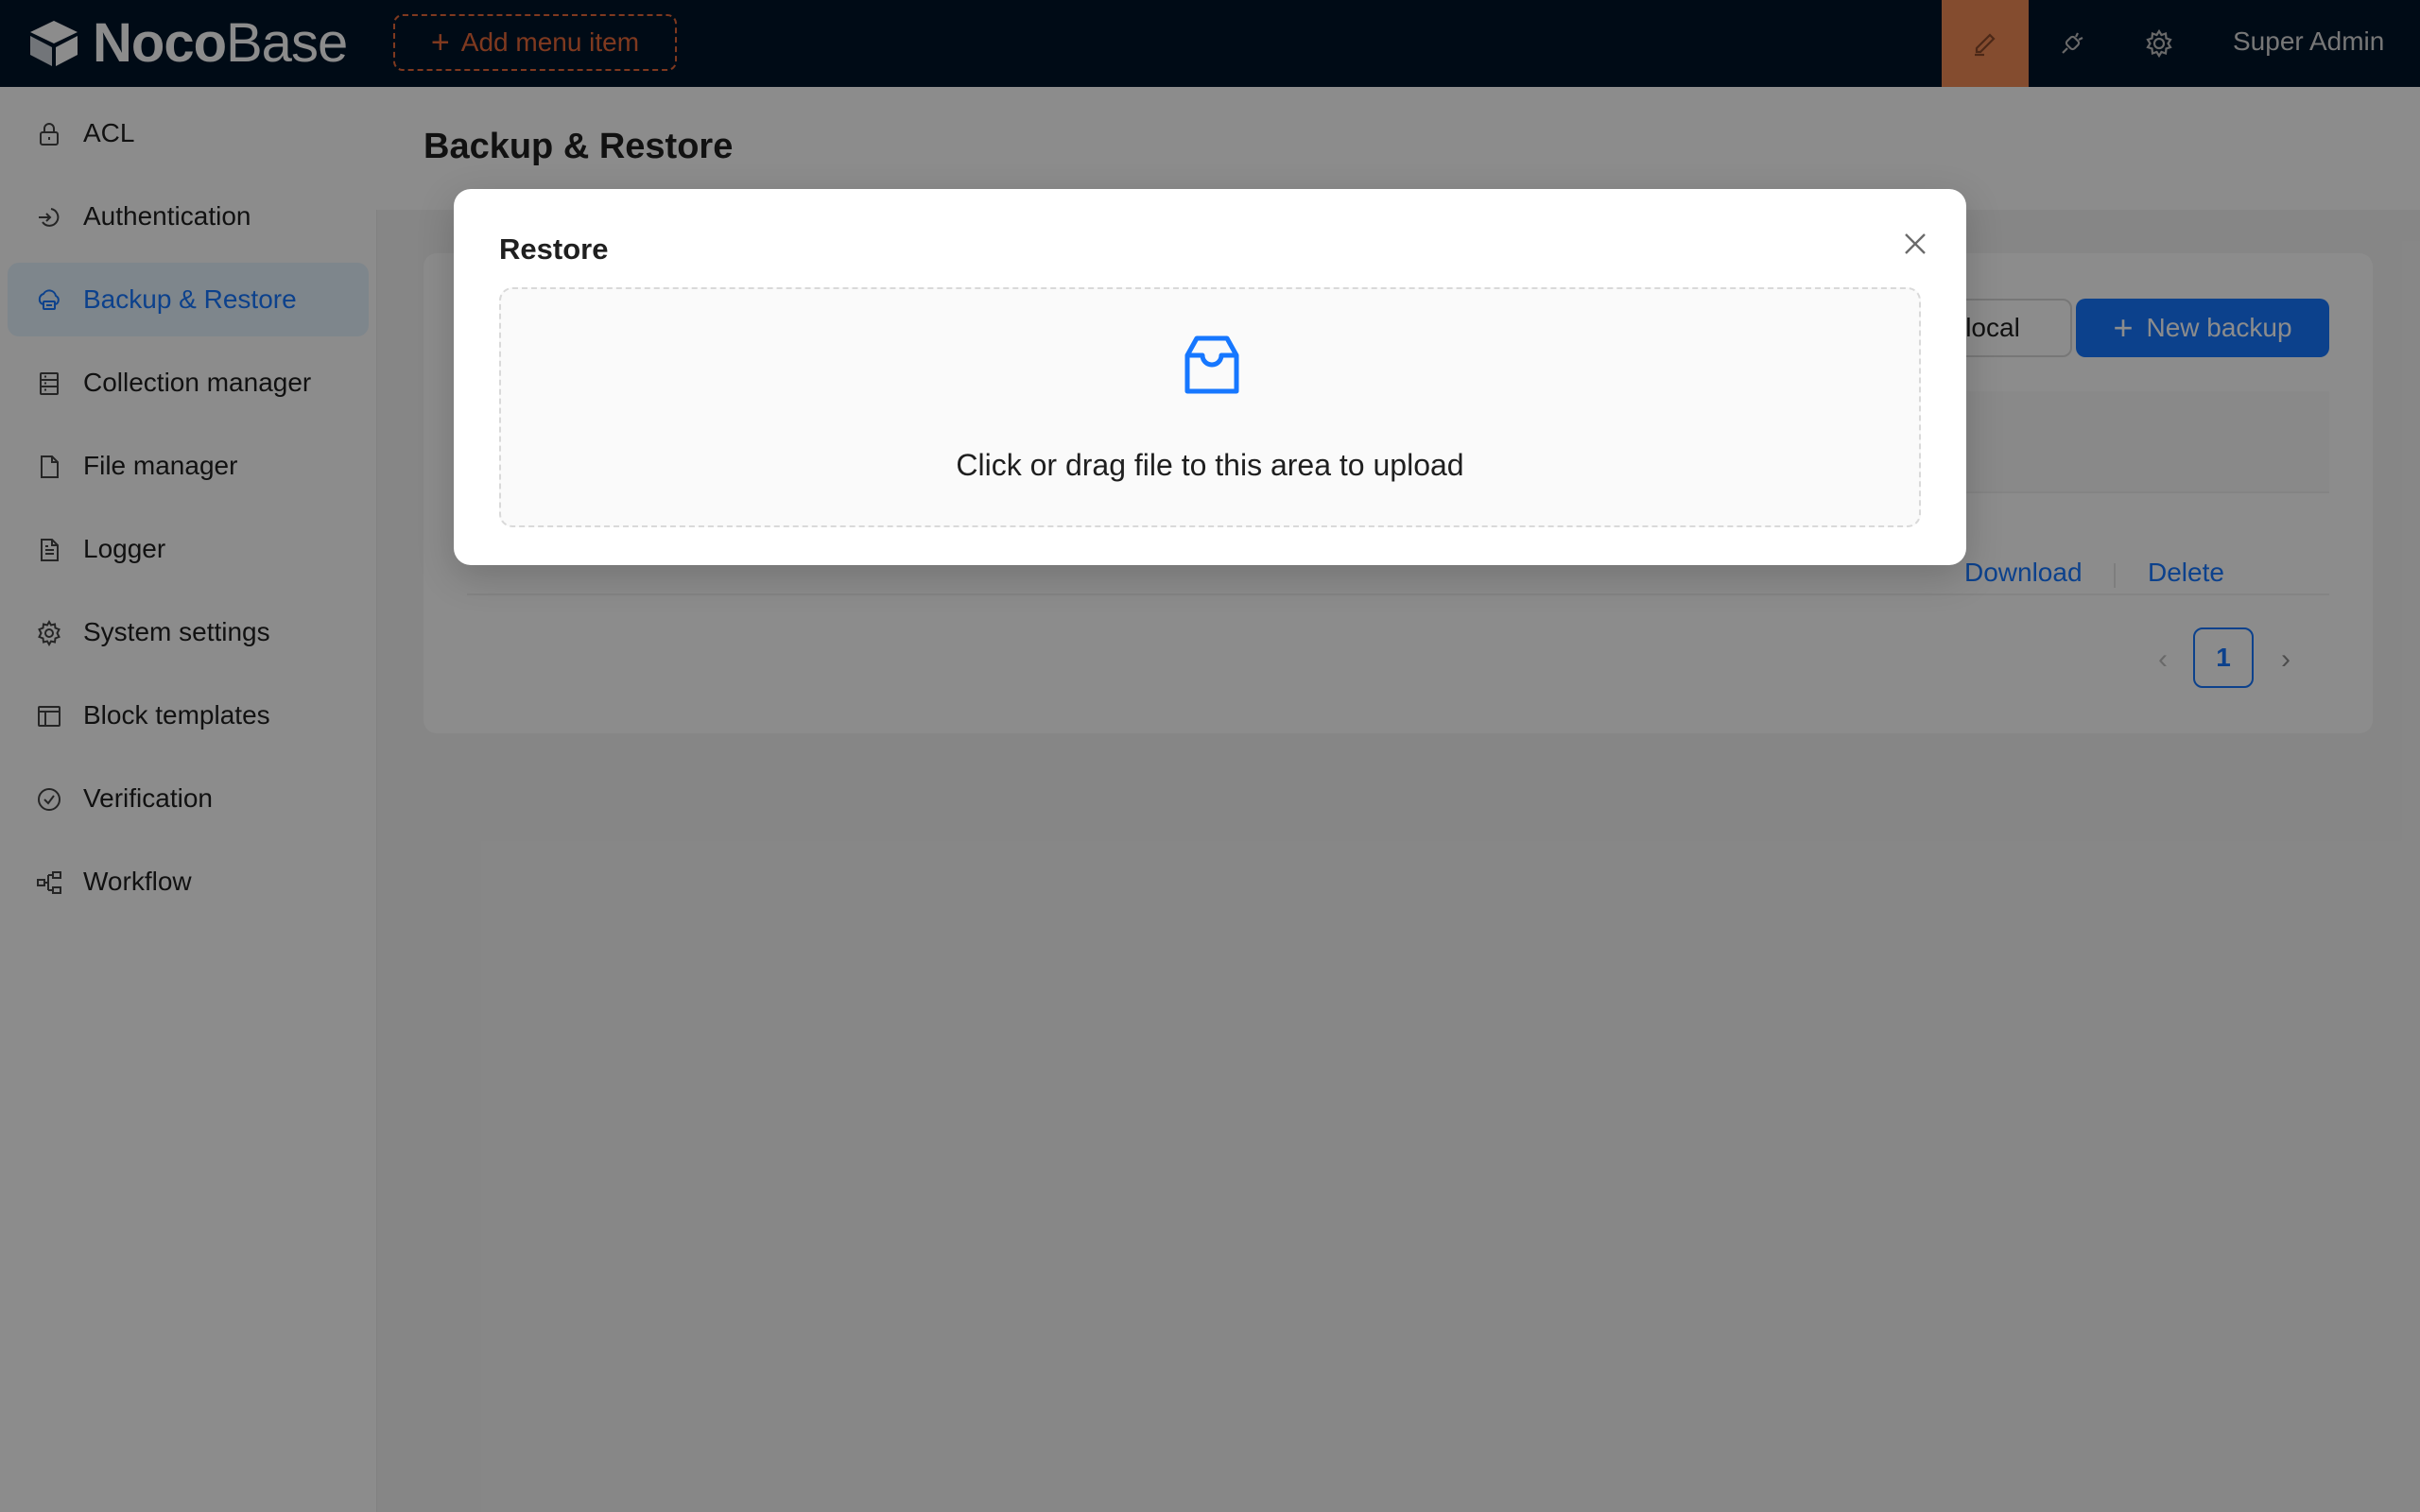  I want to click on close-icon, so click(1915, 243).